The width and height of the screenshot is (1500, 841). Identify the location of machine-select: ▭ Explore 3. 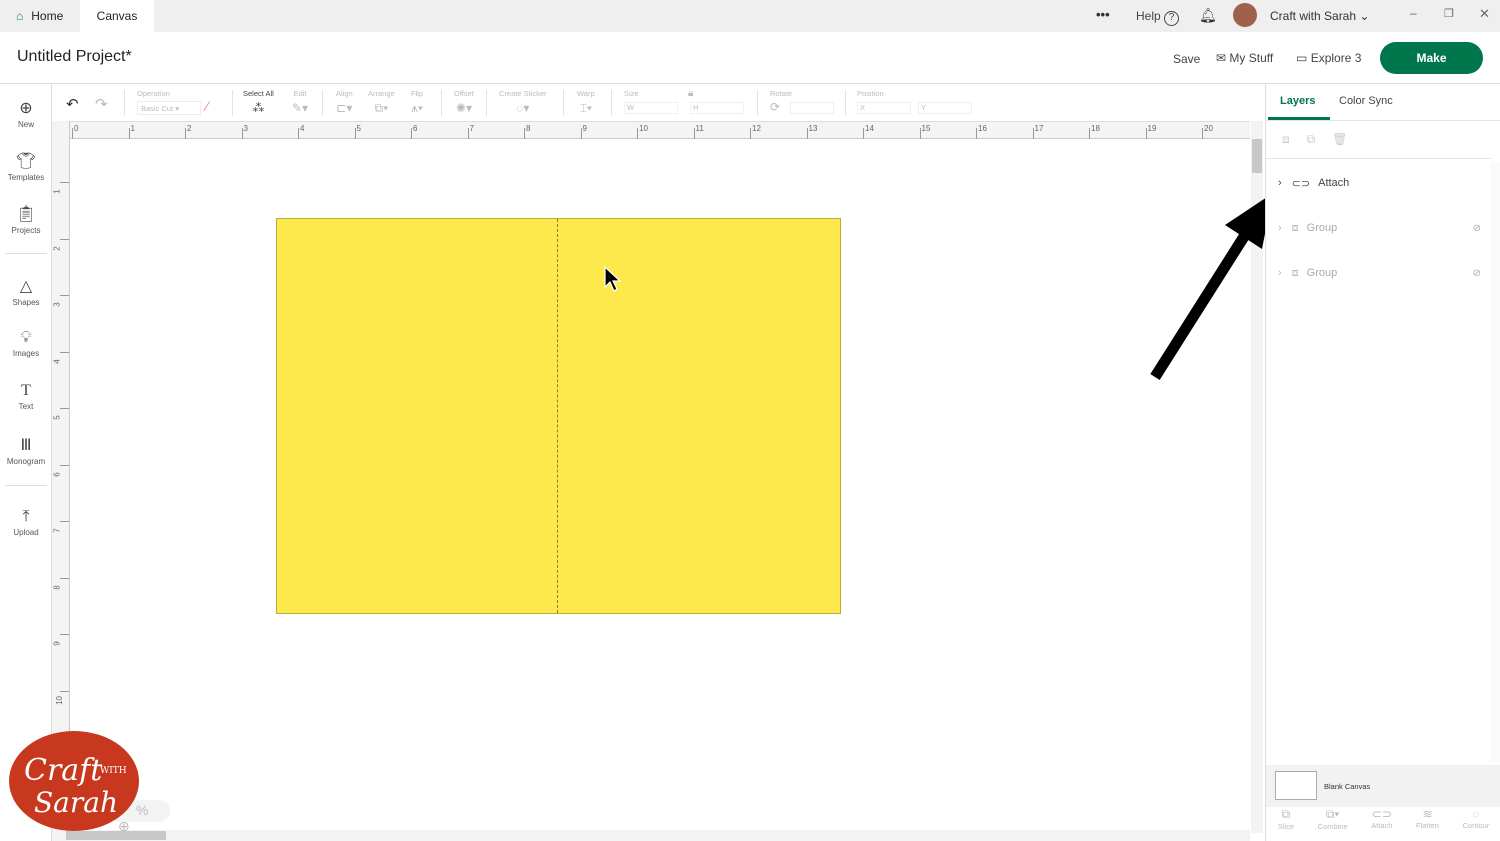
(1328, 58).